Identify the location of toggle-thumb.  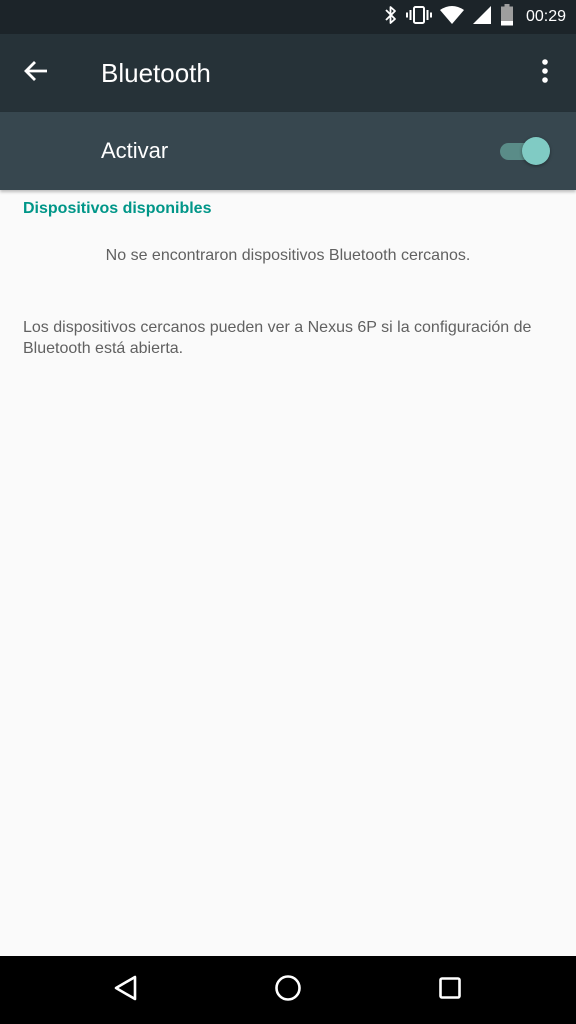
(536, 151).